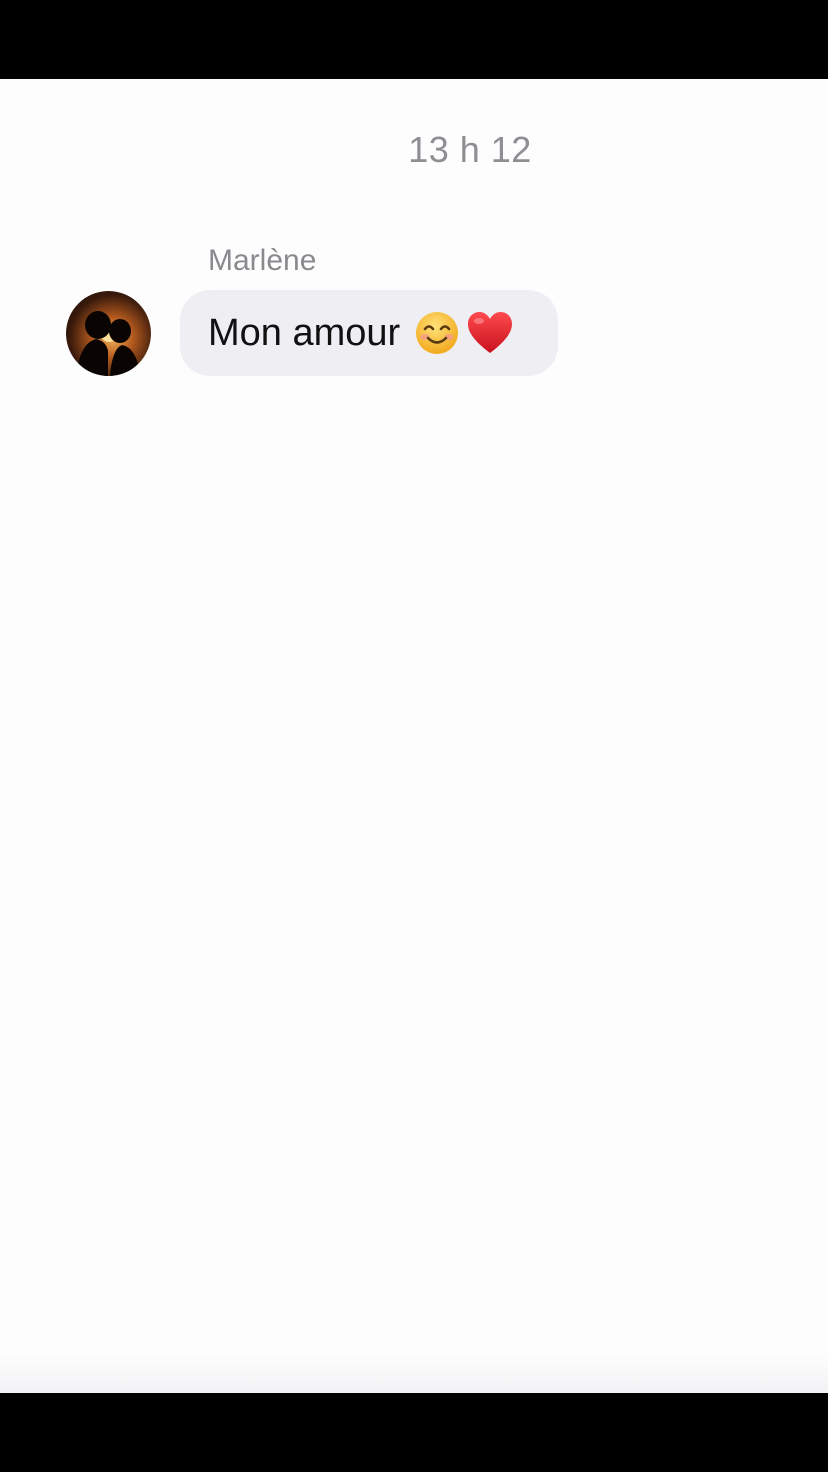  Describe the element at coordinates (437, 333) in the screenshot. I see `smiling-face-emoji` at that location.